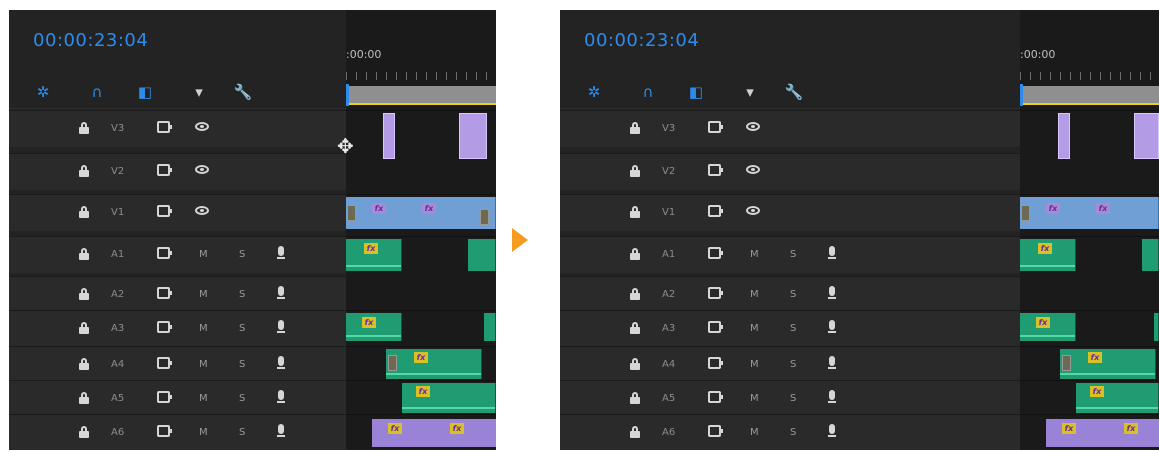 The height and width of the screenshot is (452, 1159). I want to click on time-ruler, so click(421, 76).